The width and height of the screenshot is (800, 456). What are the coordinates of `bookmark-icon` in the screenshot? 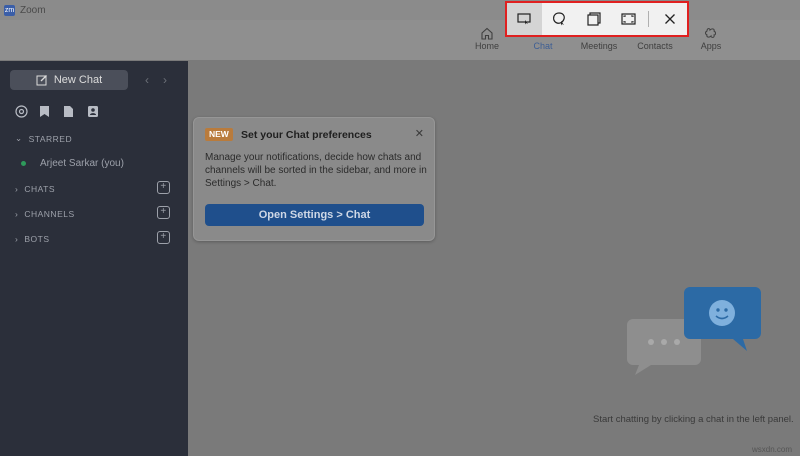 It's located at (45, 112).